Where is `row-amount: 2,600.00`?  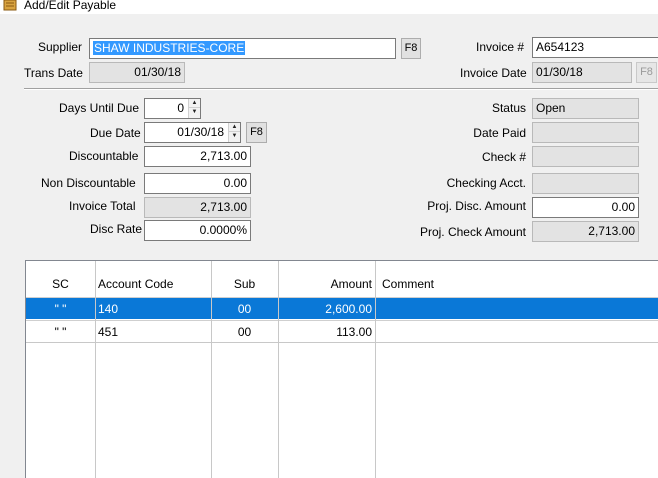
row-amount: 2,600.00 is located at coordinates (326, 309).